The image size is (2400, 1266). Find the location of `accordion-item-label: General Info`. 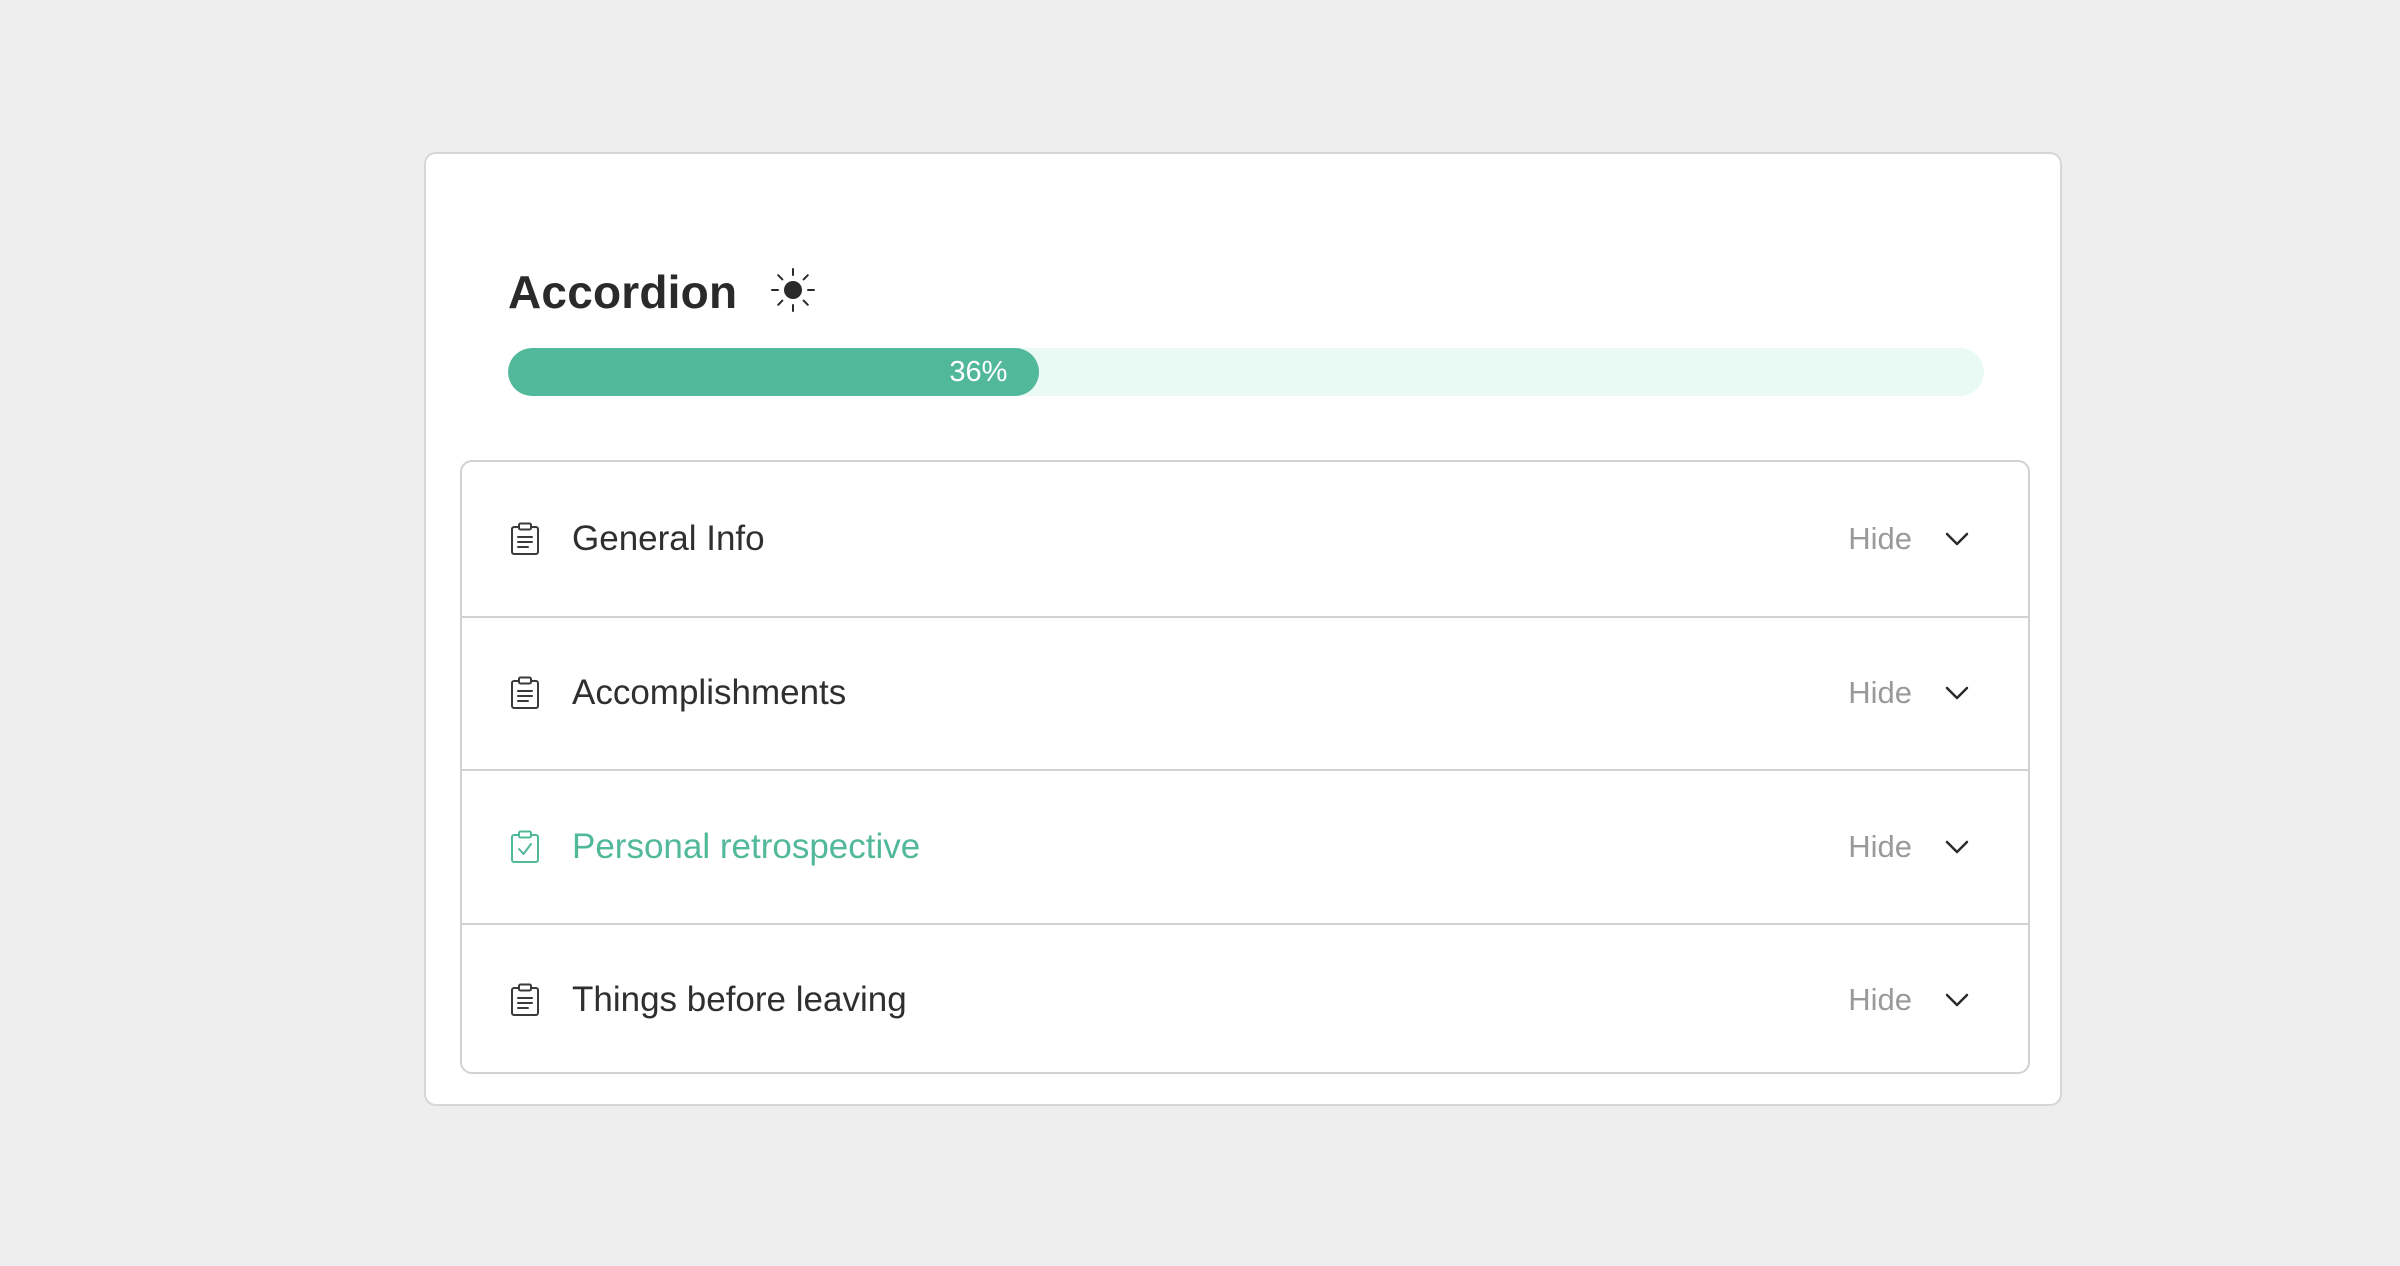

accordion-item-label: General Info is located at coordinates (668, 538).